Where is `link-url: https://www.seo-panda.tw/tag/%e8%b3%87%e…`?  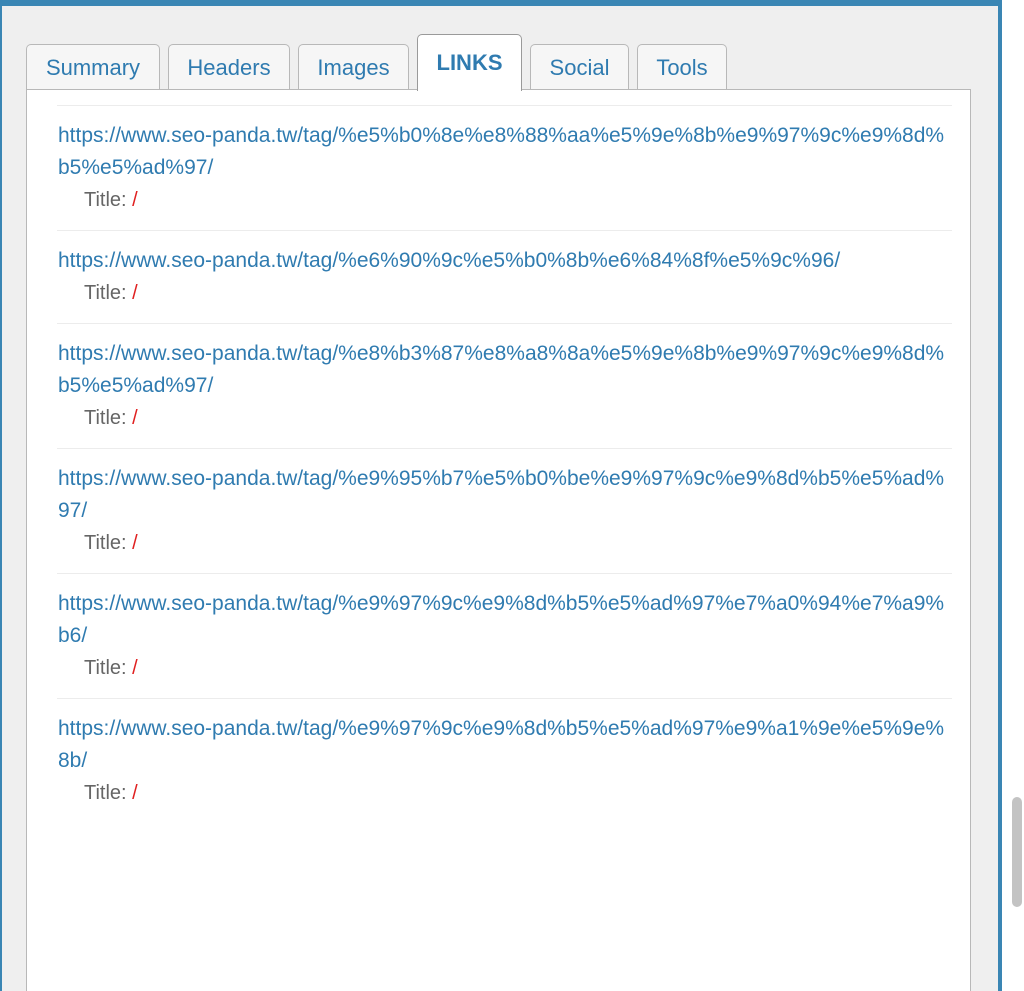
link-url: https://www.seo-panda.tw/tag/%e8%b3%87%e… is located at coordinates (505, 370).